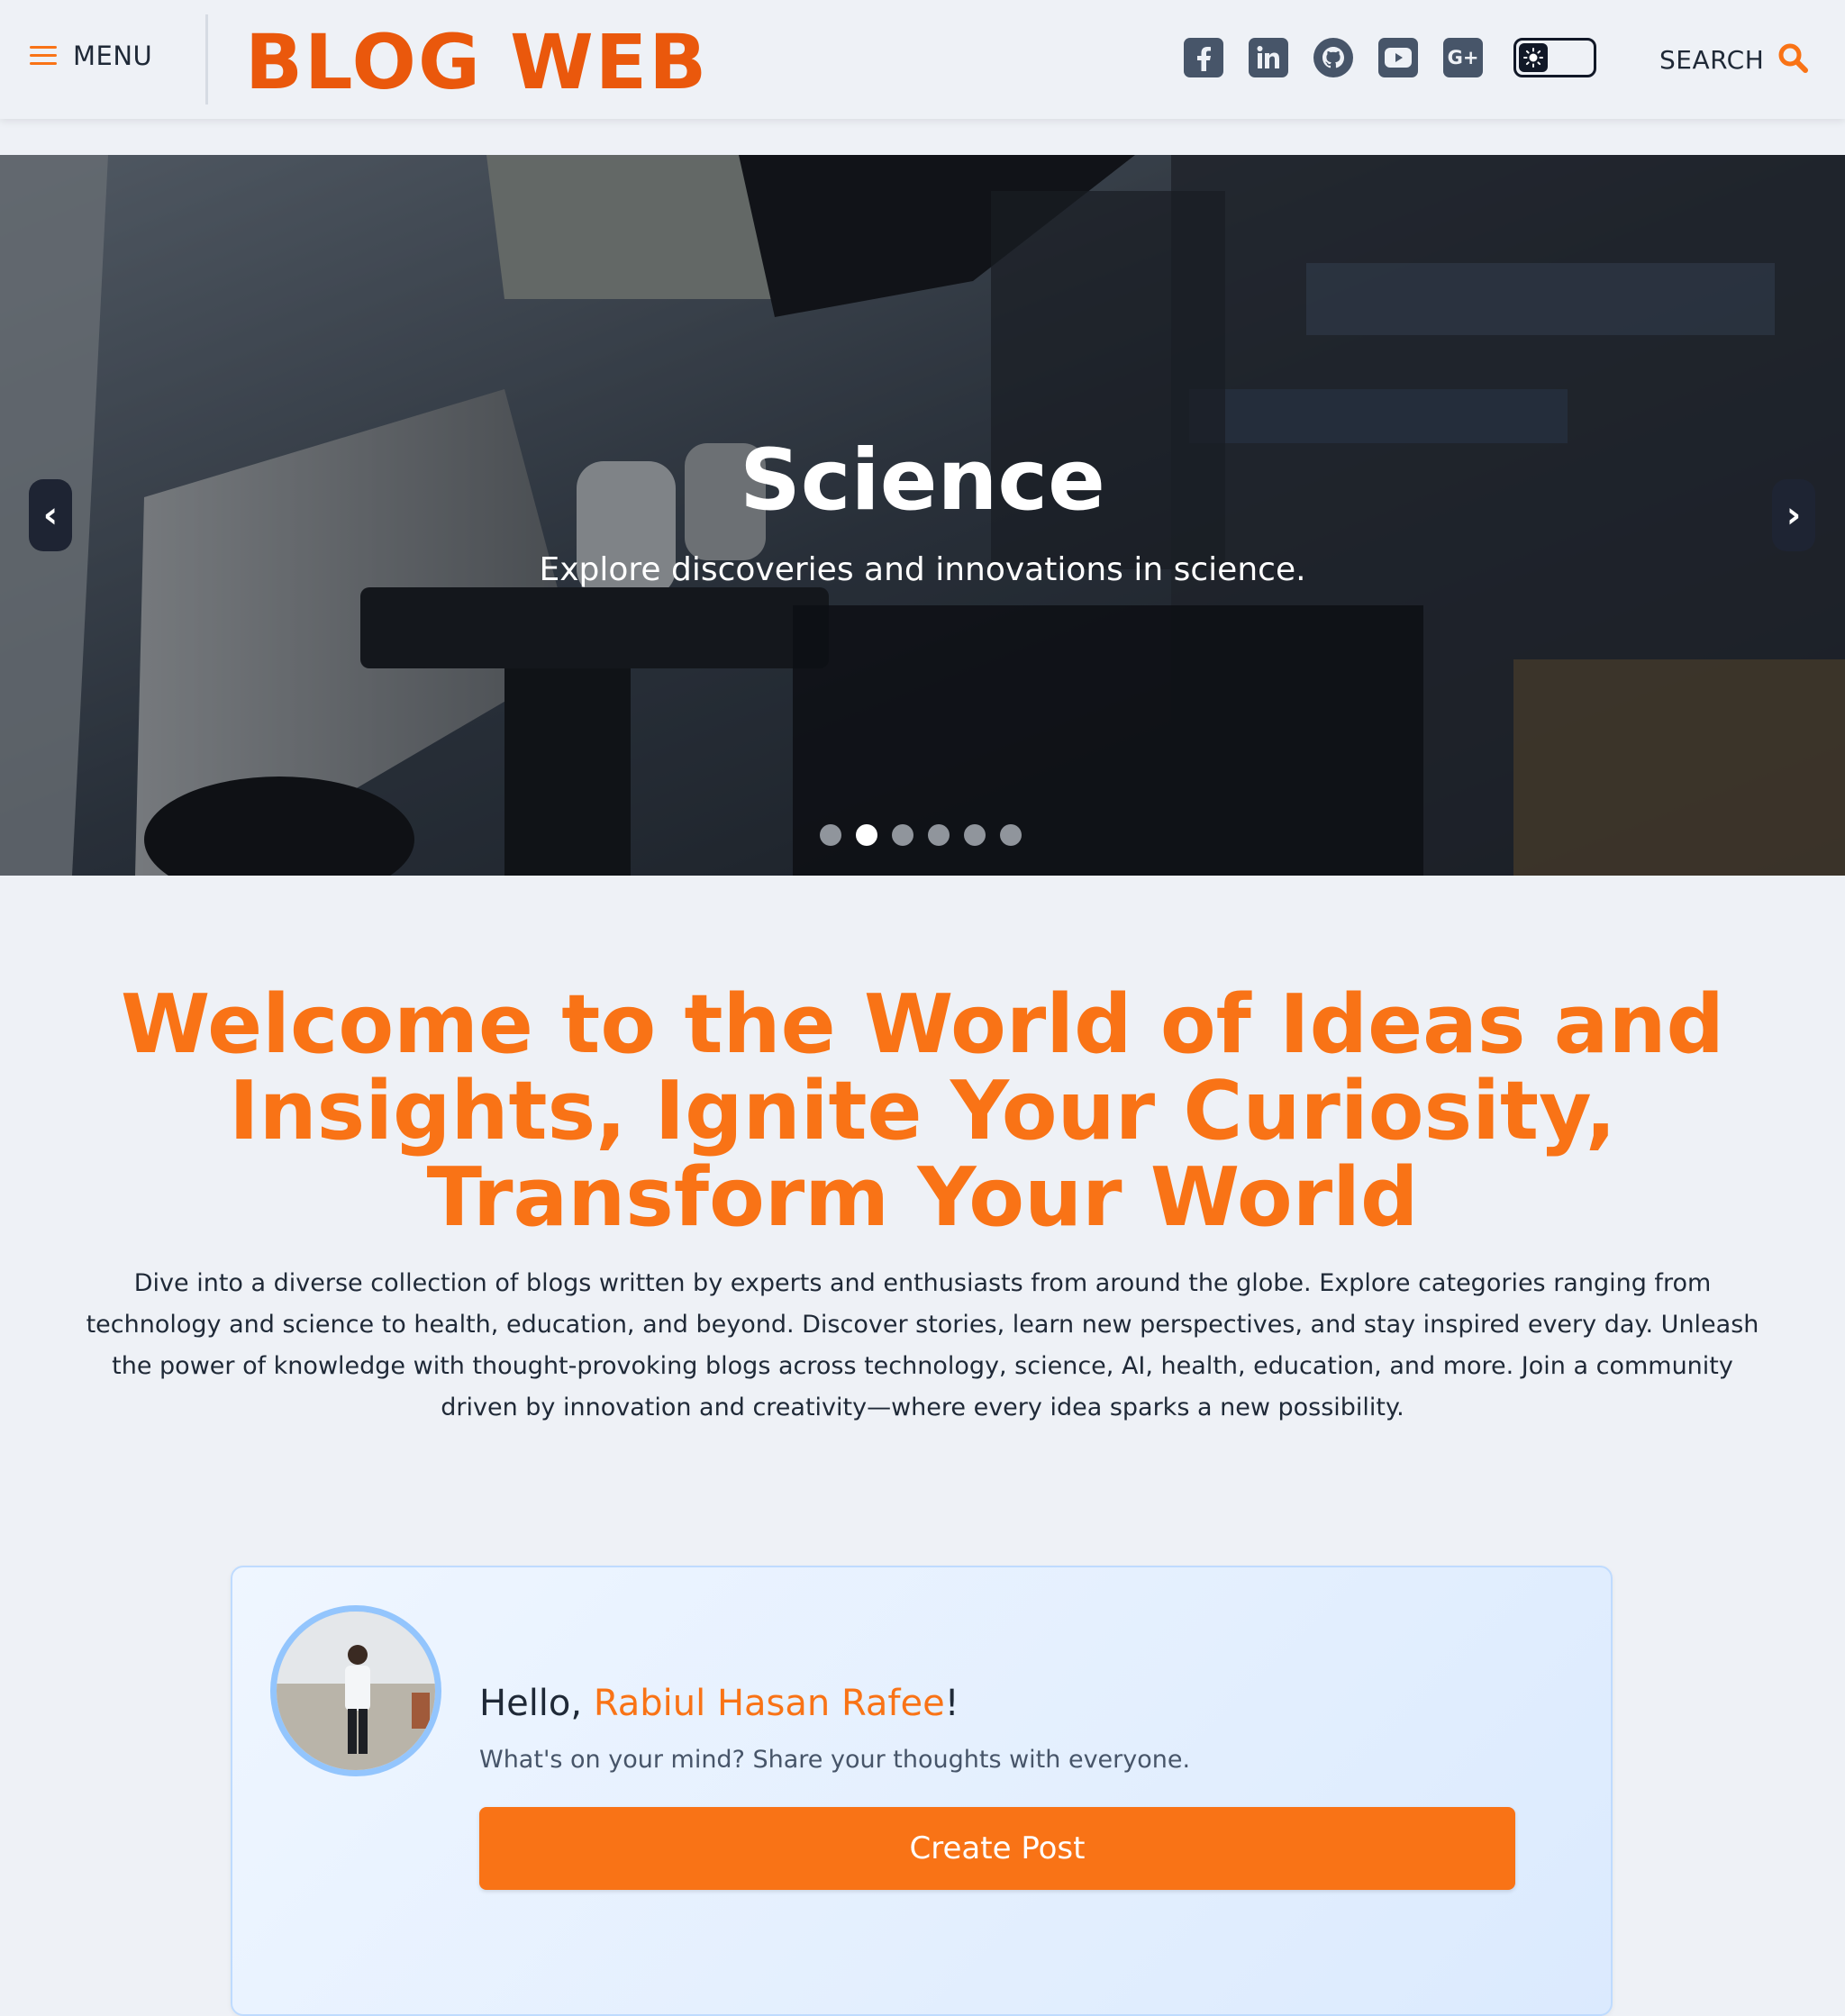 Image resolution: width=1845 pixels, height=2016 pixels. I want to click on hamburger-icon, so click(43, 56).